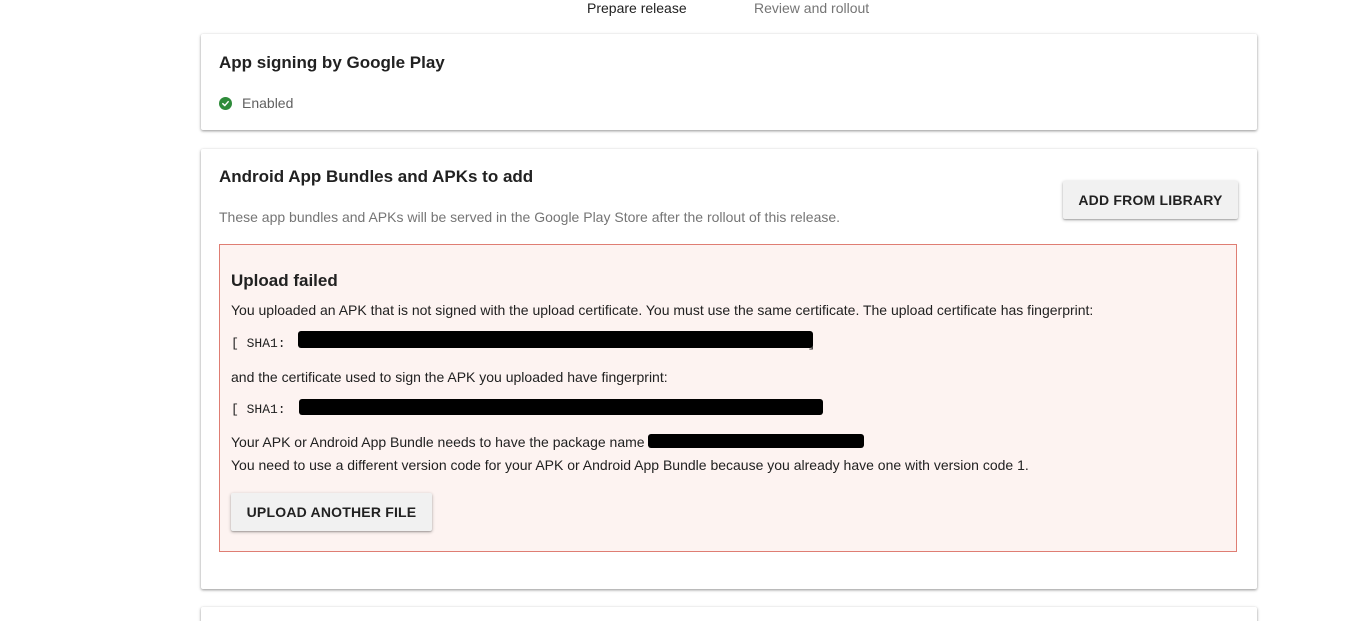  Describe the element at coordinates (729, 614) in the screenshot. I see `next-card` at that location.